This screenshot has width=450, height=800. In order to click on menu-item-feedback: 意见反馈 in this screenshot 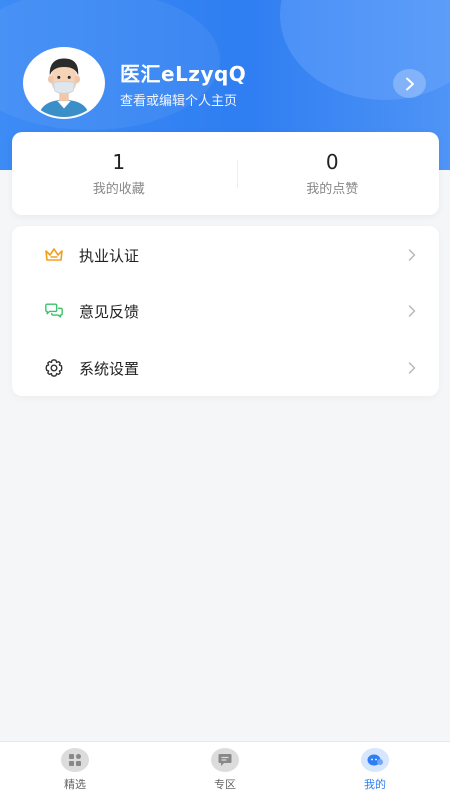, I will do `click(225, 311)`.